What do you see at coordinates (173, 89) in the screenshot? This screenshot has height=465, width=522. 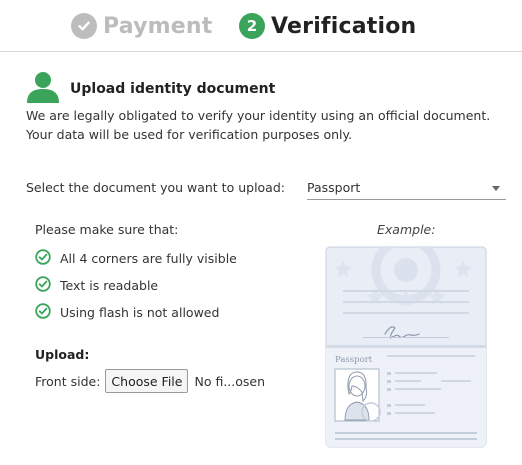 I see `section-title: Upload identity document` at bounding box center [173, 89].